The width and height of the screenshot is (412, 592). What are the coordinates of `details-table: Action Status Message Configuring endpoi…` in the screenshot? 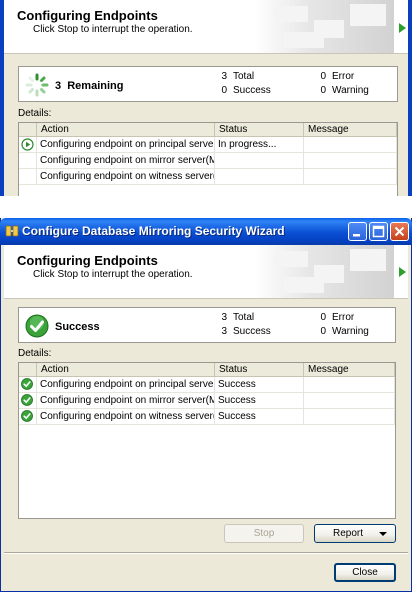 It's located at (208, 159).